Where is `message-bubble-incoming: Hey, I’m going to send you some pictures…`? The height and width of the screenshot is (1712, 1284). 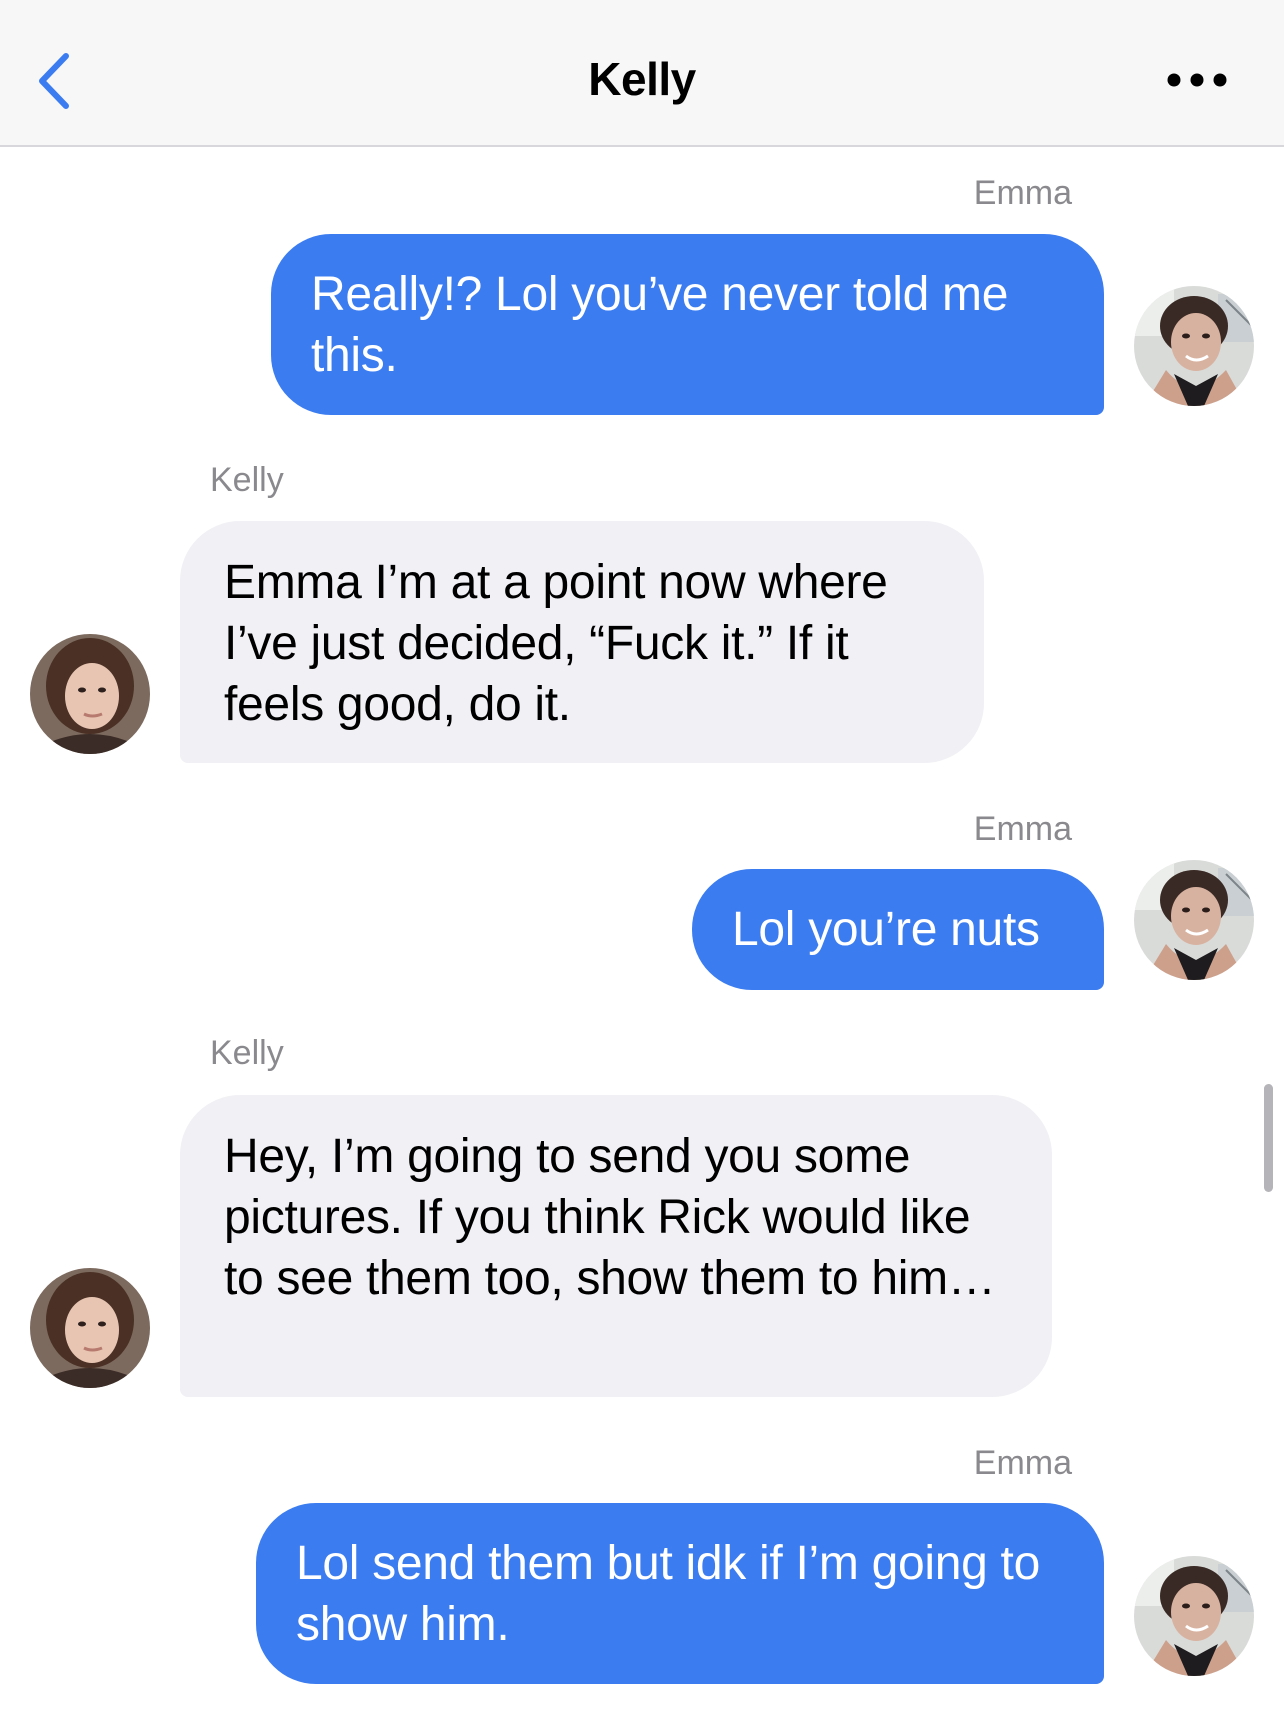
message-bubble-incoming: Hey, I’m going to send you some pictures… is located at coordinates (616, 1246).